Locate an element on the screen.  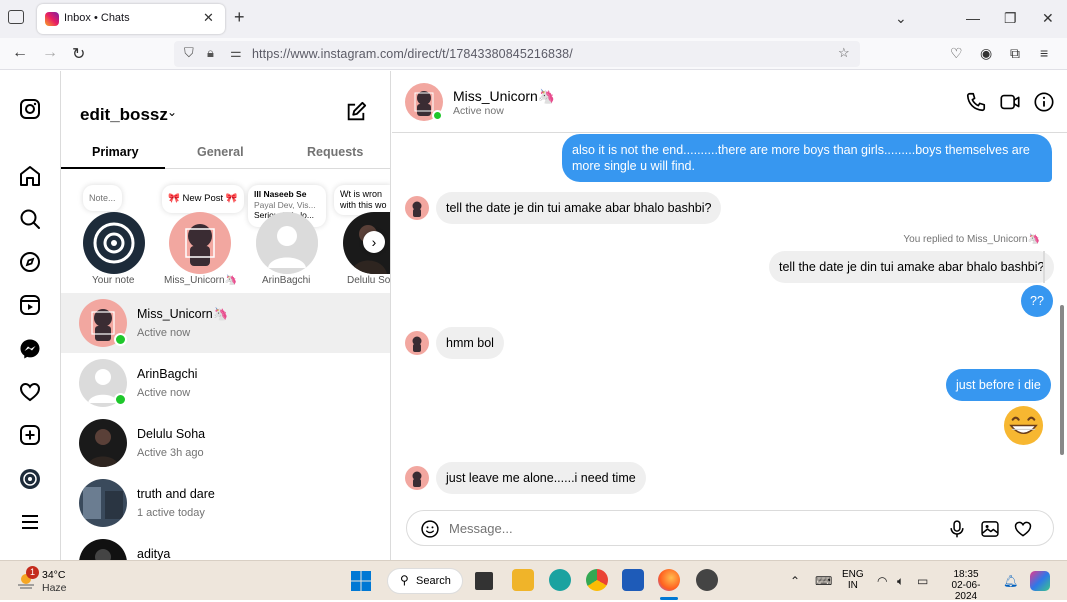
search-icon is located at coordinates (30, 219).